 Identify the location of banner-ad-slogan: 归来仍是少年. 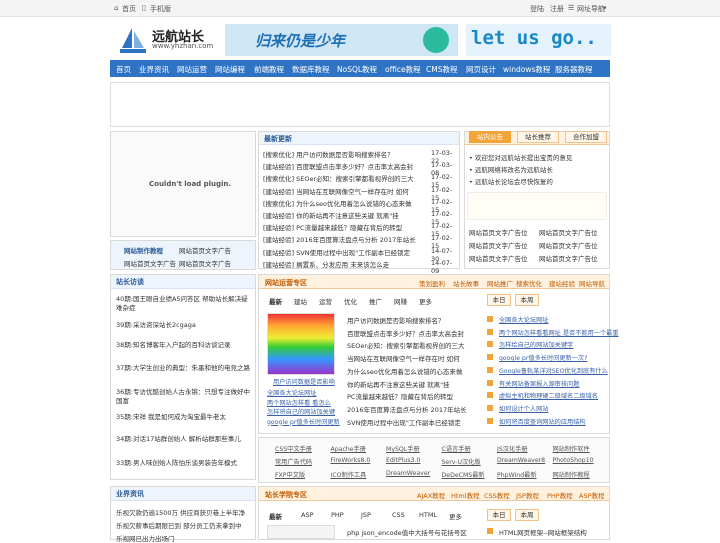
(341, 40).